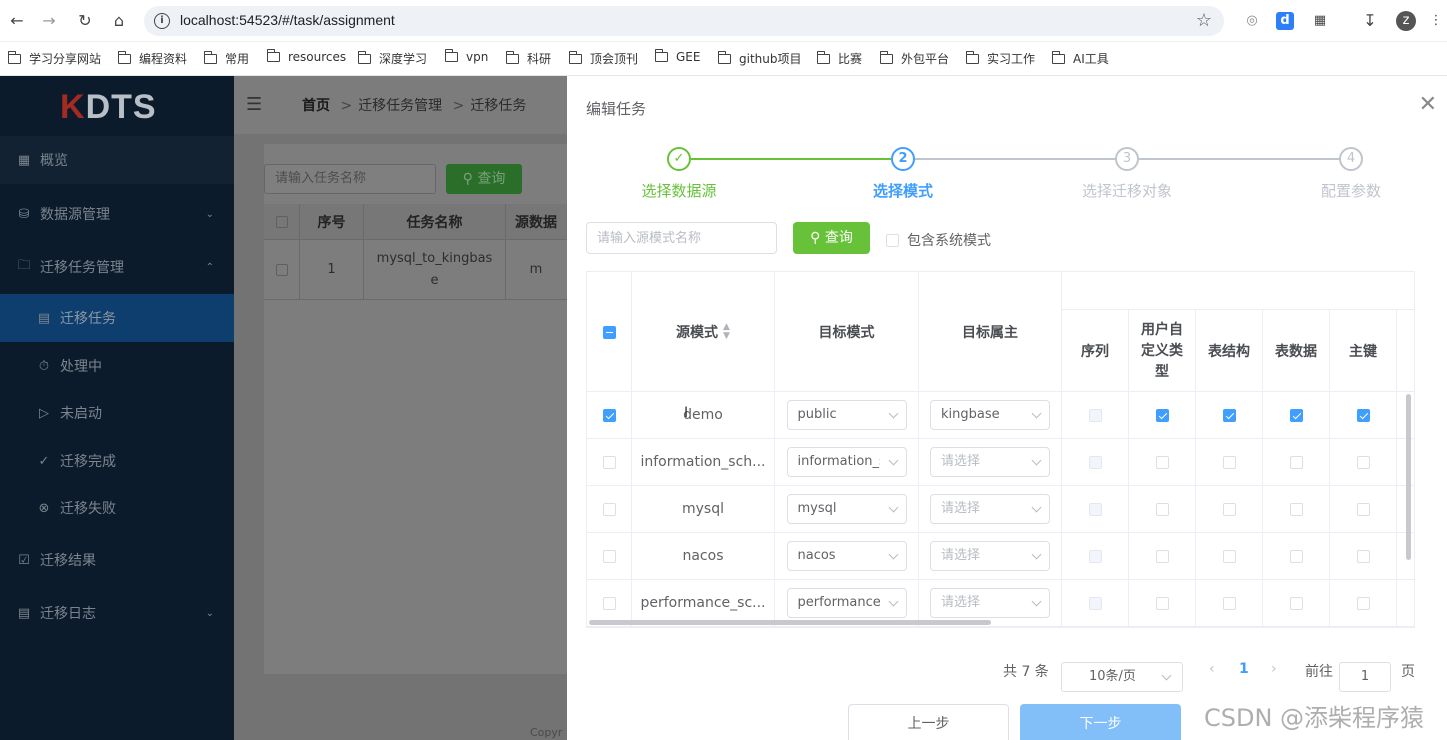  Describe the element at coordinates (117, 508) in the screenshot. I see `sidebar-item-failed: ⊗ 迁移失败` at that location.